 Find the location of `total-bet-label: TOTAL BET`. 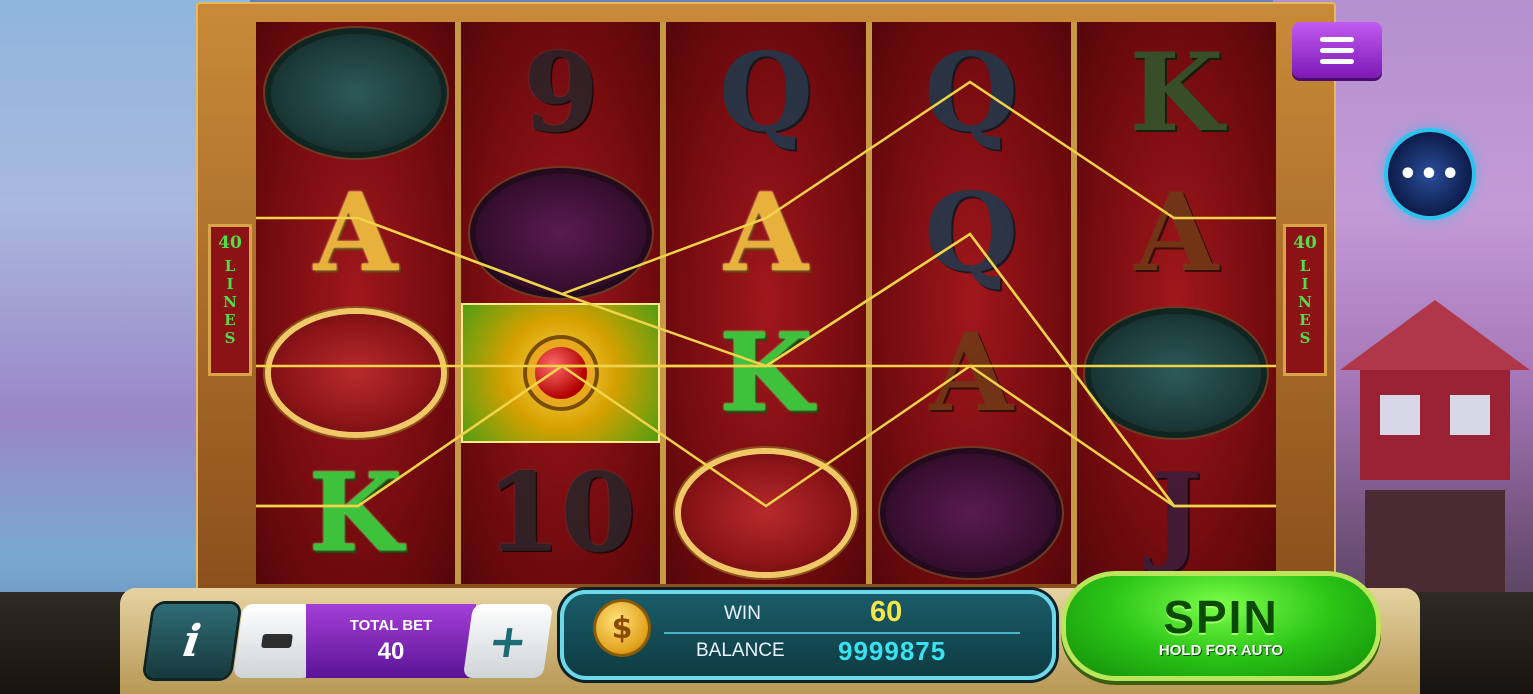

total-bet-label: TOTAL BET is located at coordinates (391, 625).